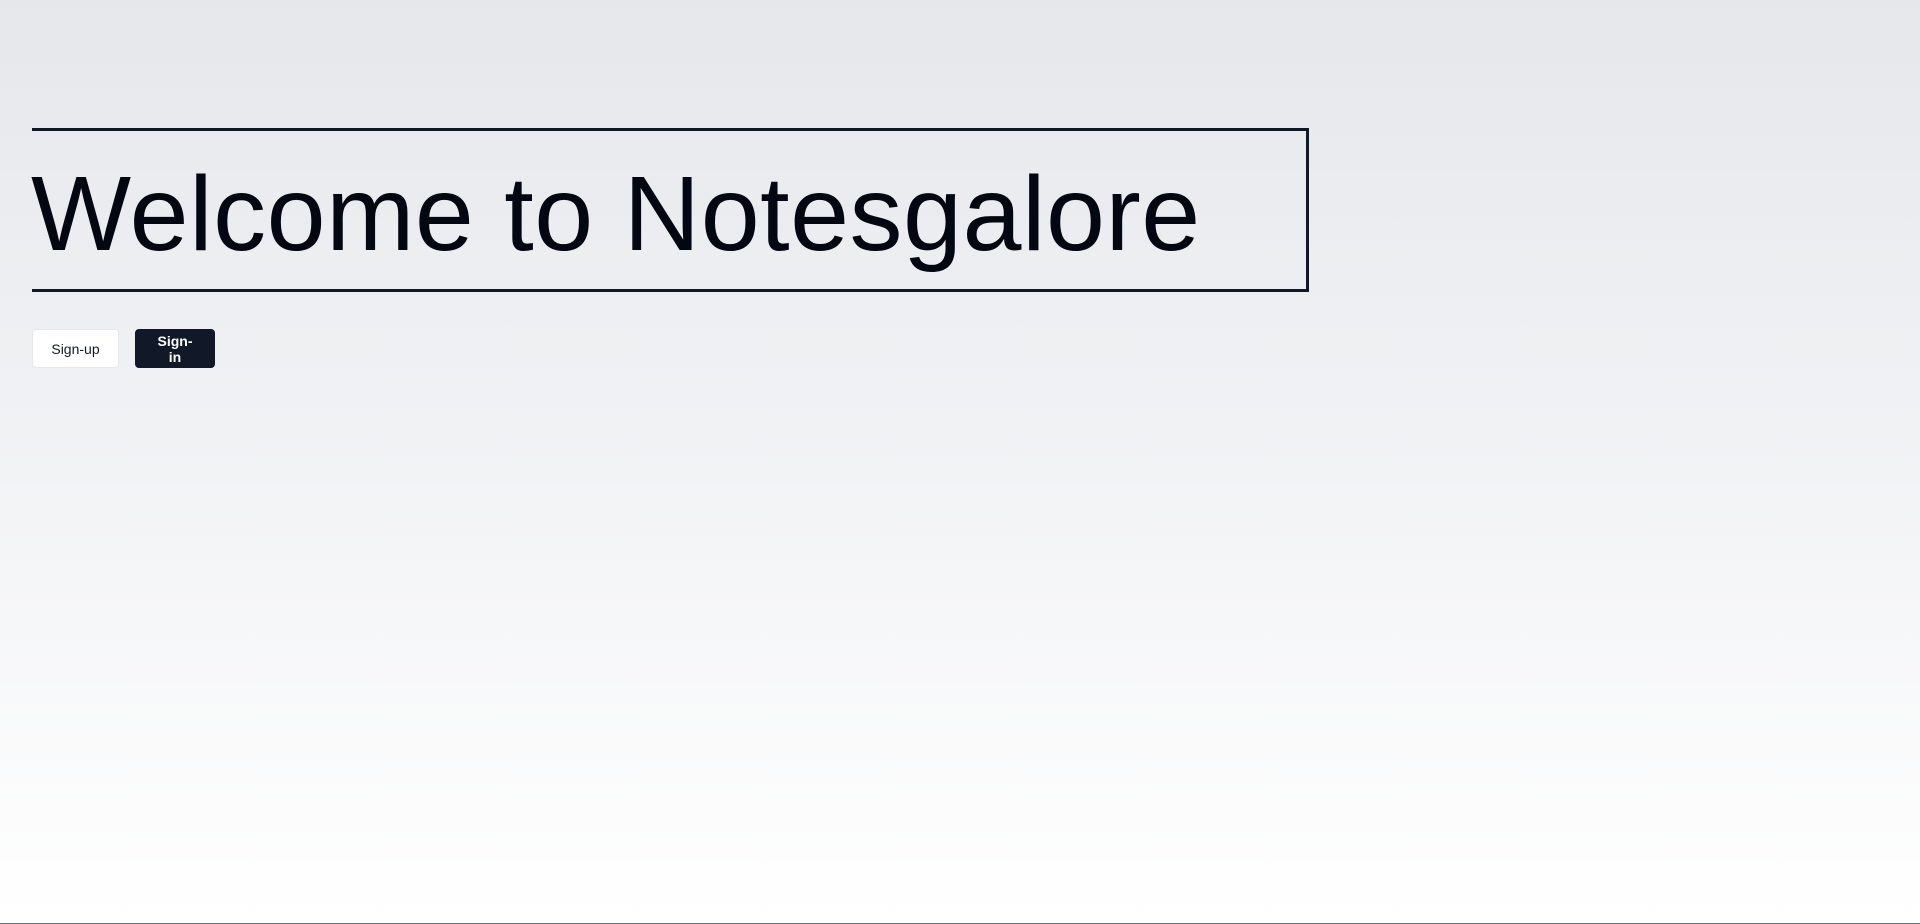 Image resolution: width=1920 pixels, height=924 pixels. What do you see at coordinates (123, 348) in the screenshot?
I see `auth-actions: Sign-up Sign-in` at bounding box center [123, 348].